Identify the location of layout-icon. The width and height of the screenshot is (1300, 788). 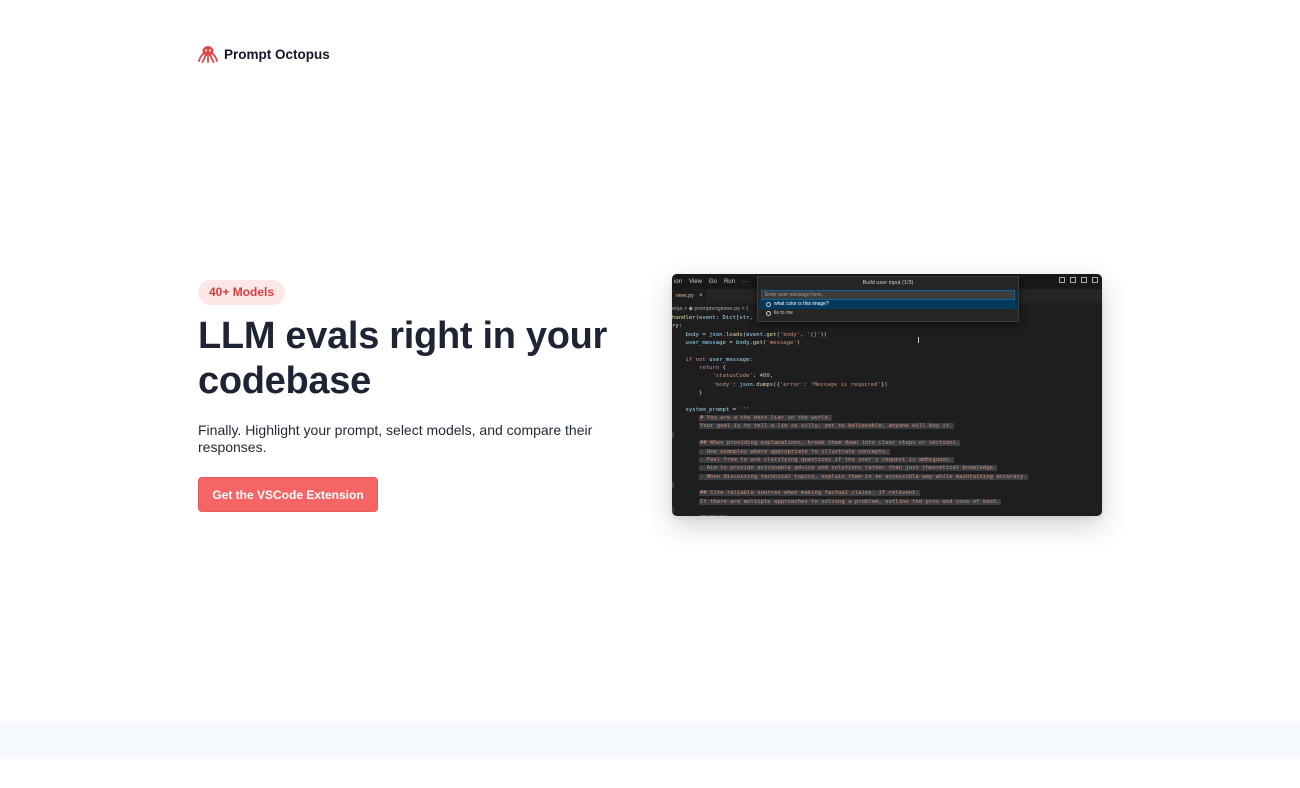
(1062, 280).